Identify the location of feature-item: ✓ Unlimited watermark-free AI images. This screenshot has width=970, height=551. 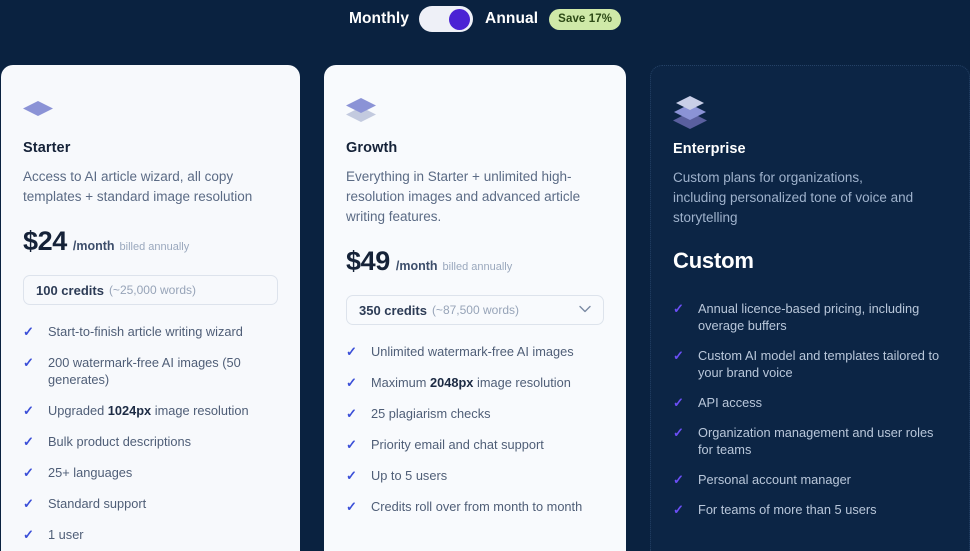
(475, 351).